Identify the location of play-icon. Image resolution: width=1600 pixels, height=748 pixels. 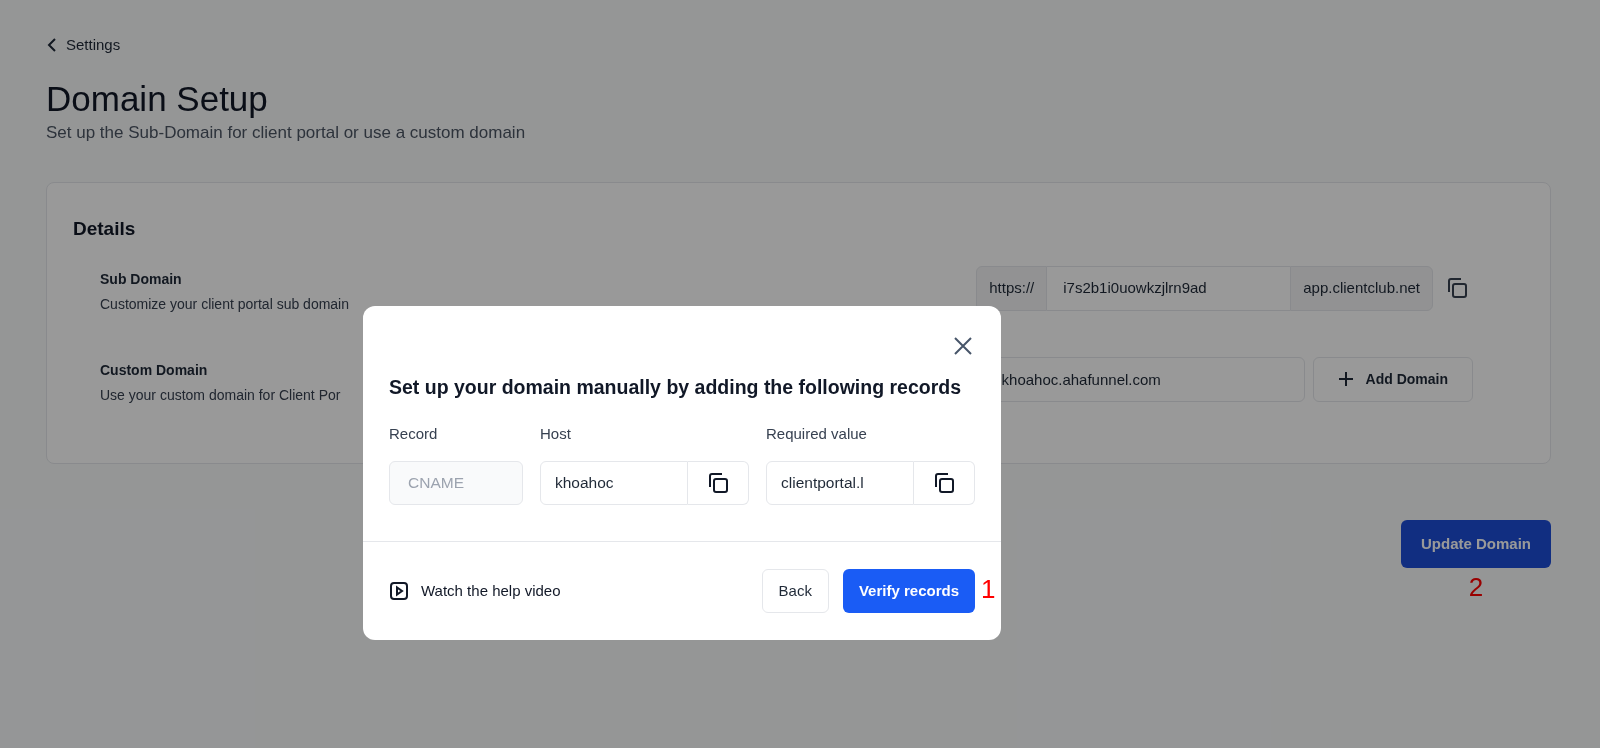
(399, 590).